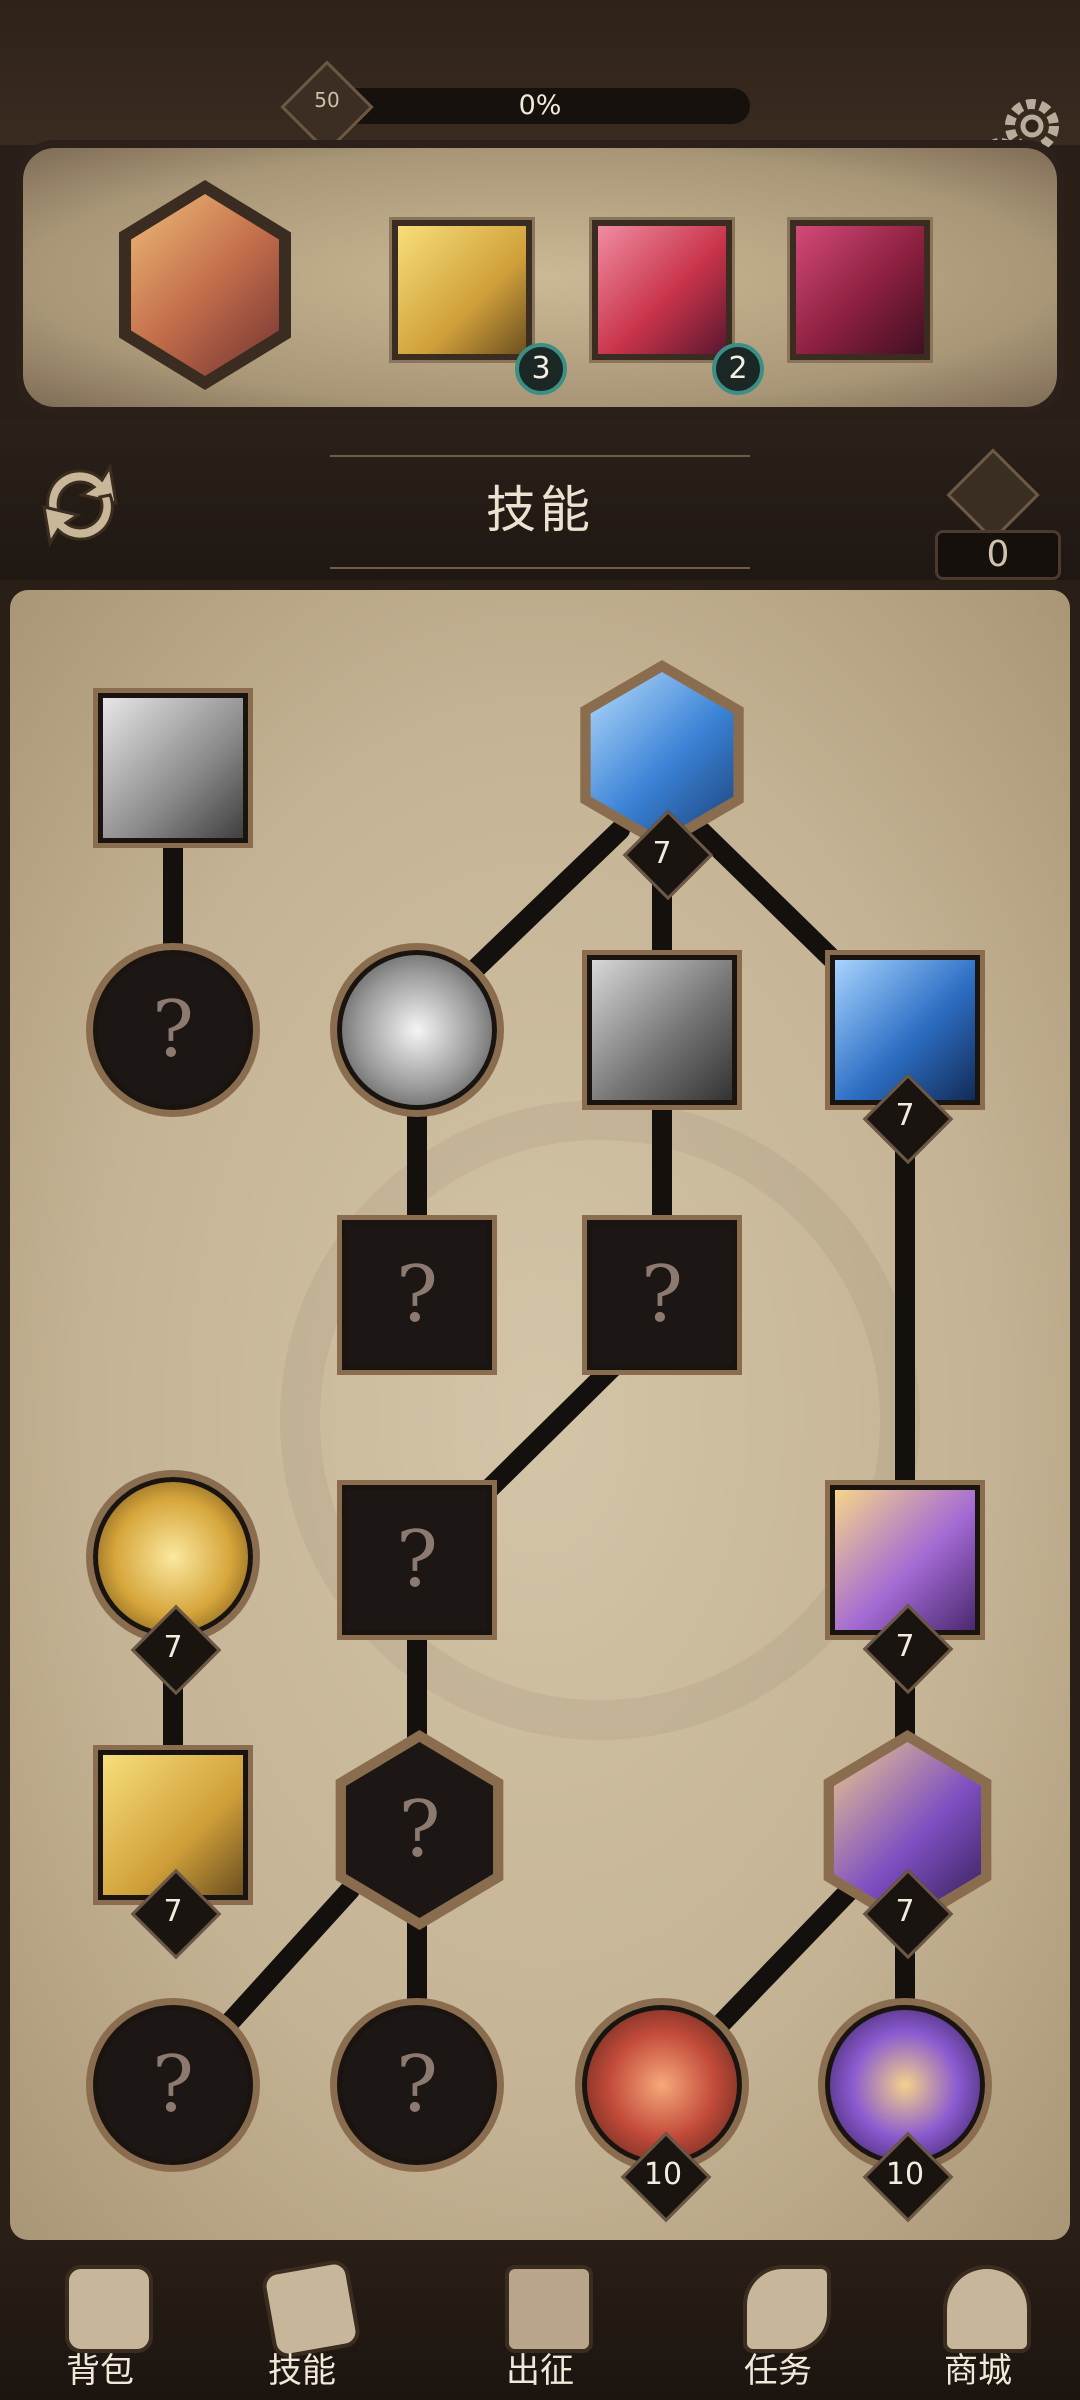 The image size is (1080, 2400). I want to click on nav-label: 技能, so click(302, 2371).